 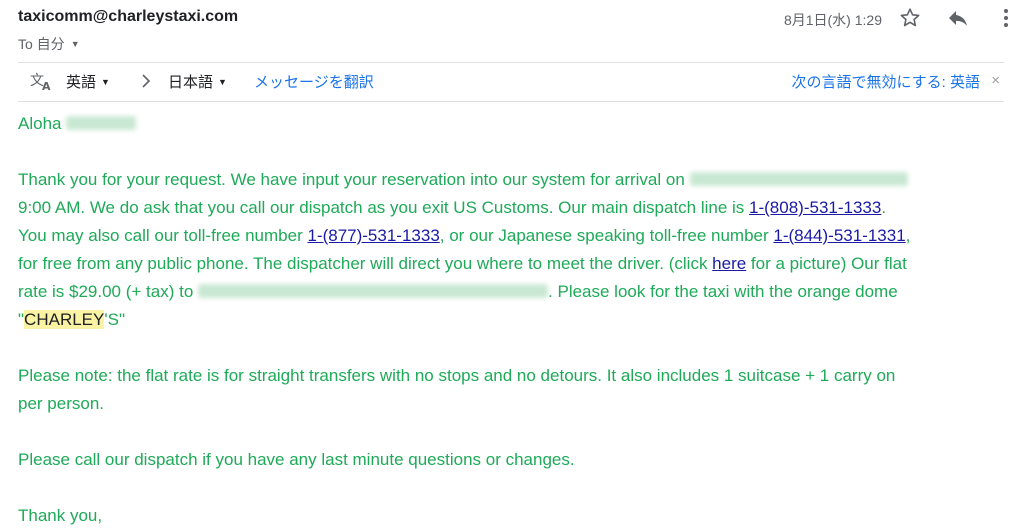 I want to click on tollfree-phone-link: 1-(877)-531-1333, so click(x=373, y=235).